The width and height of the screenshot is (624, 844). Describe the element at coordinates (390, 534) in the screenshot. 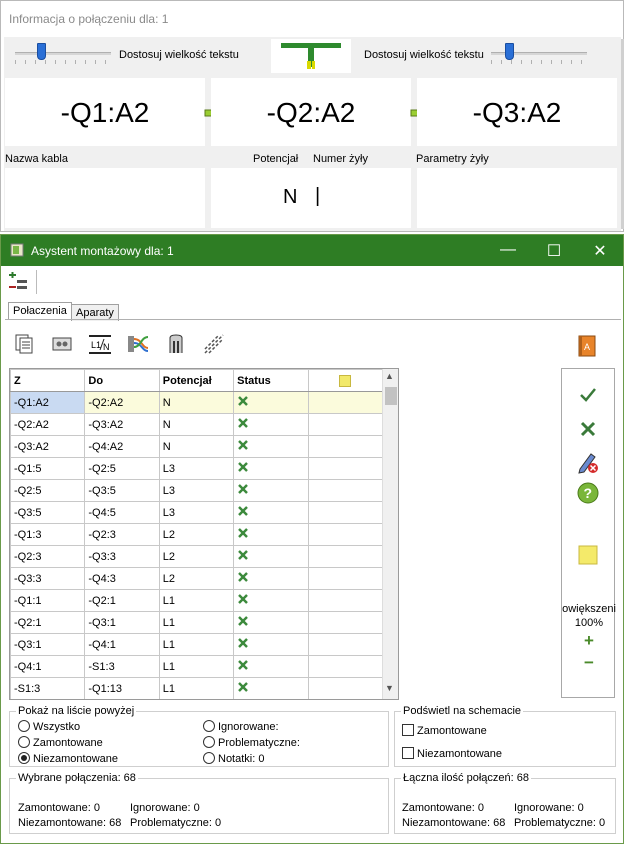

I see `table-scrollbar: ▲ ▼` at that location.